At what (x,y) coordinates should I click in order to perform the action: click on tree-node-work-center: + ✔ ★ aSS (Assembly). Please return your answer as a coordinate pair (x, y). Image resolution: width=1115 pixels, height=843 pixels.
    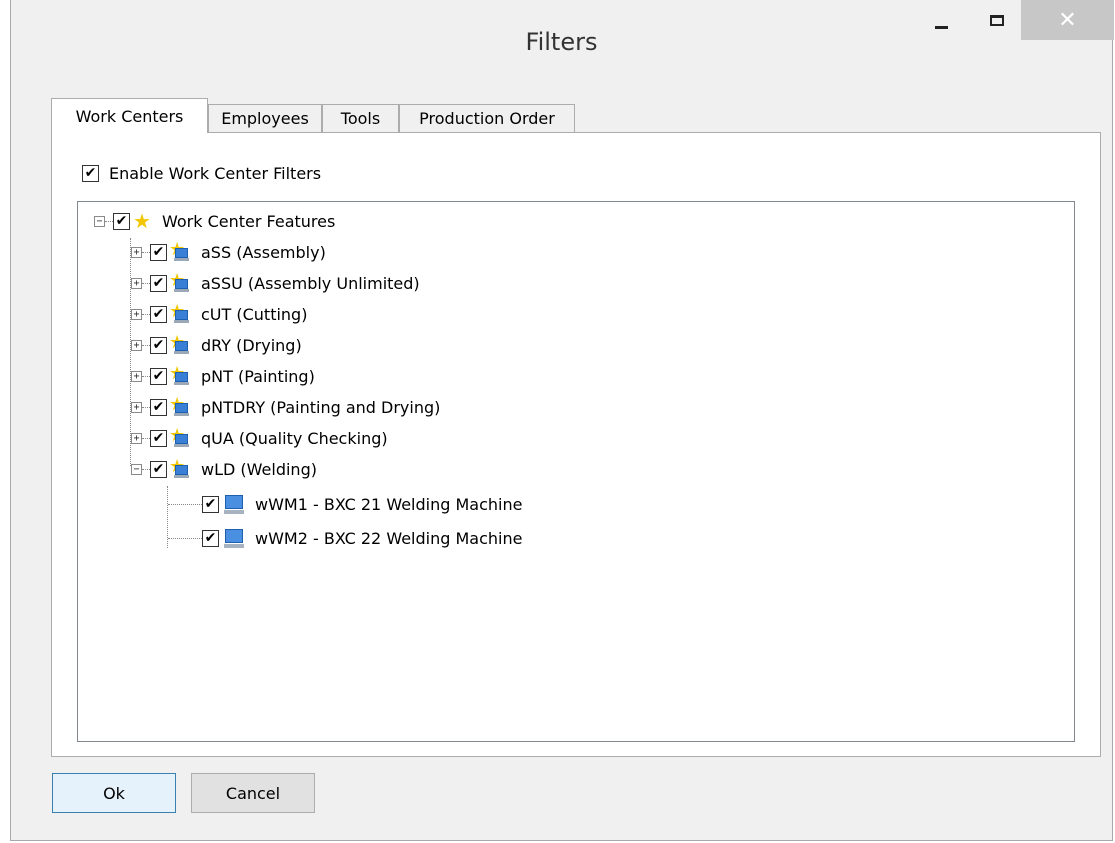
    Looking at the image, I should click on (228, 252).